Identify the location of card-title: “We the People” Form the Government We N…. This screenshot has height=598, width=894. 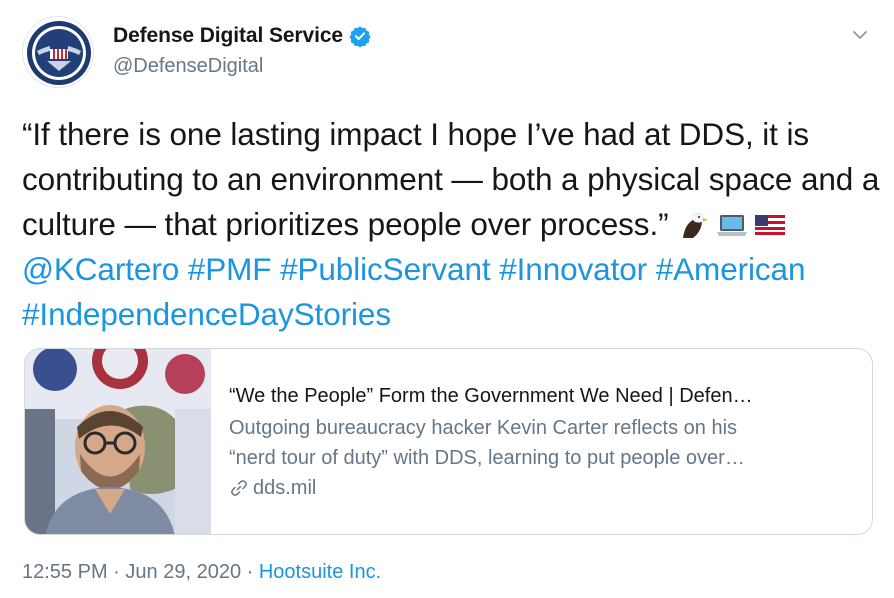
(491, 396).